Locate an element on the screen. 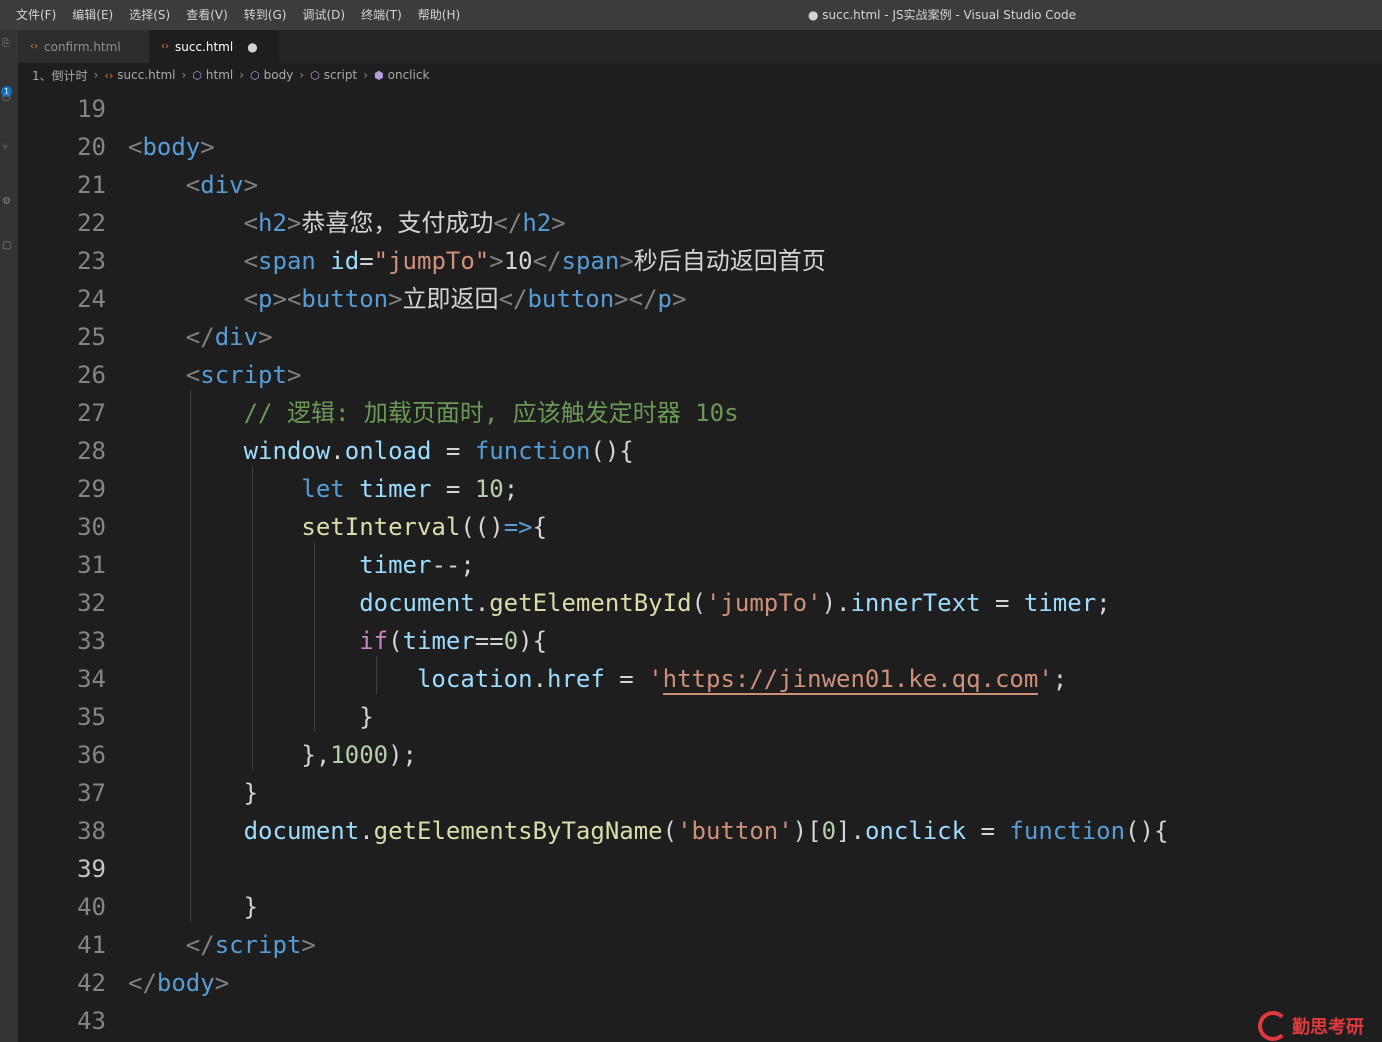 The height and width of the screenshot is (1042, 1382). line-number: 24 is located at coordinates (91, 299).